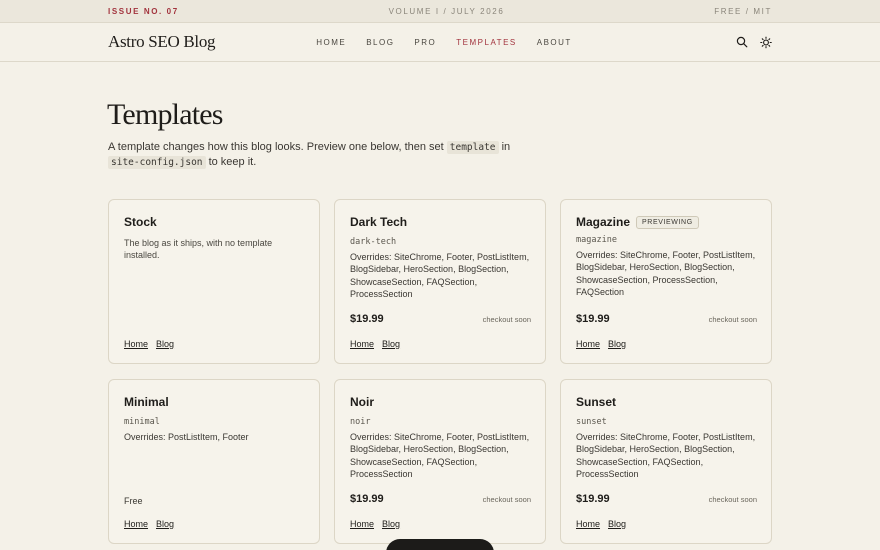  Describe the element at coordinates (742, 42) in the screenshot. I see `search-icon` at that location.